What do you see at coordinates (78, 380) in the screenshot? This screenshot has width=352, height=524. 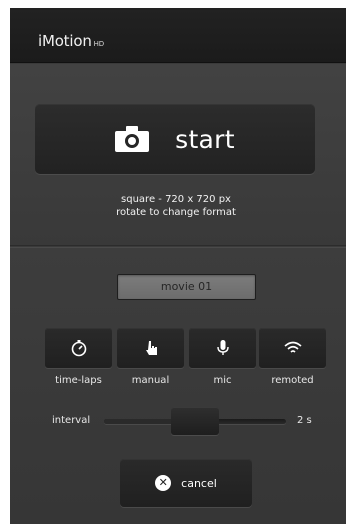 I see `mode-time-laps-label: time-laps` at bounding box center [78, 380].